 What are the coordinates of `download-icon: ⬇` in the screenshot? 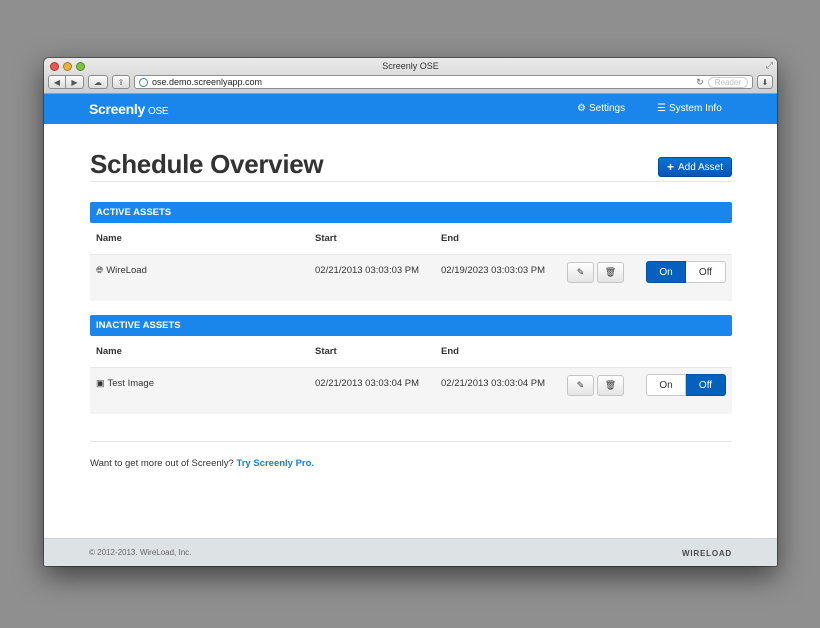 It's located at (765, 82).